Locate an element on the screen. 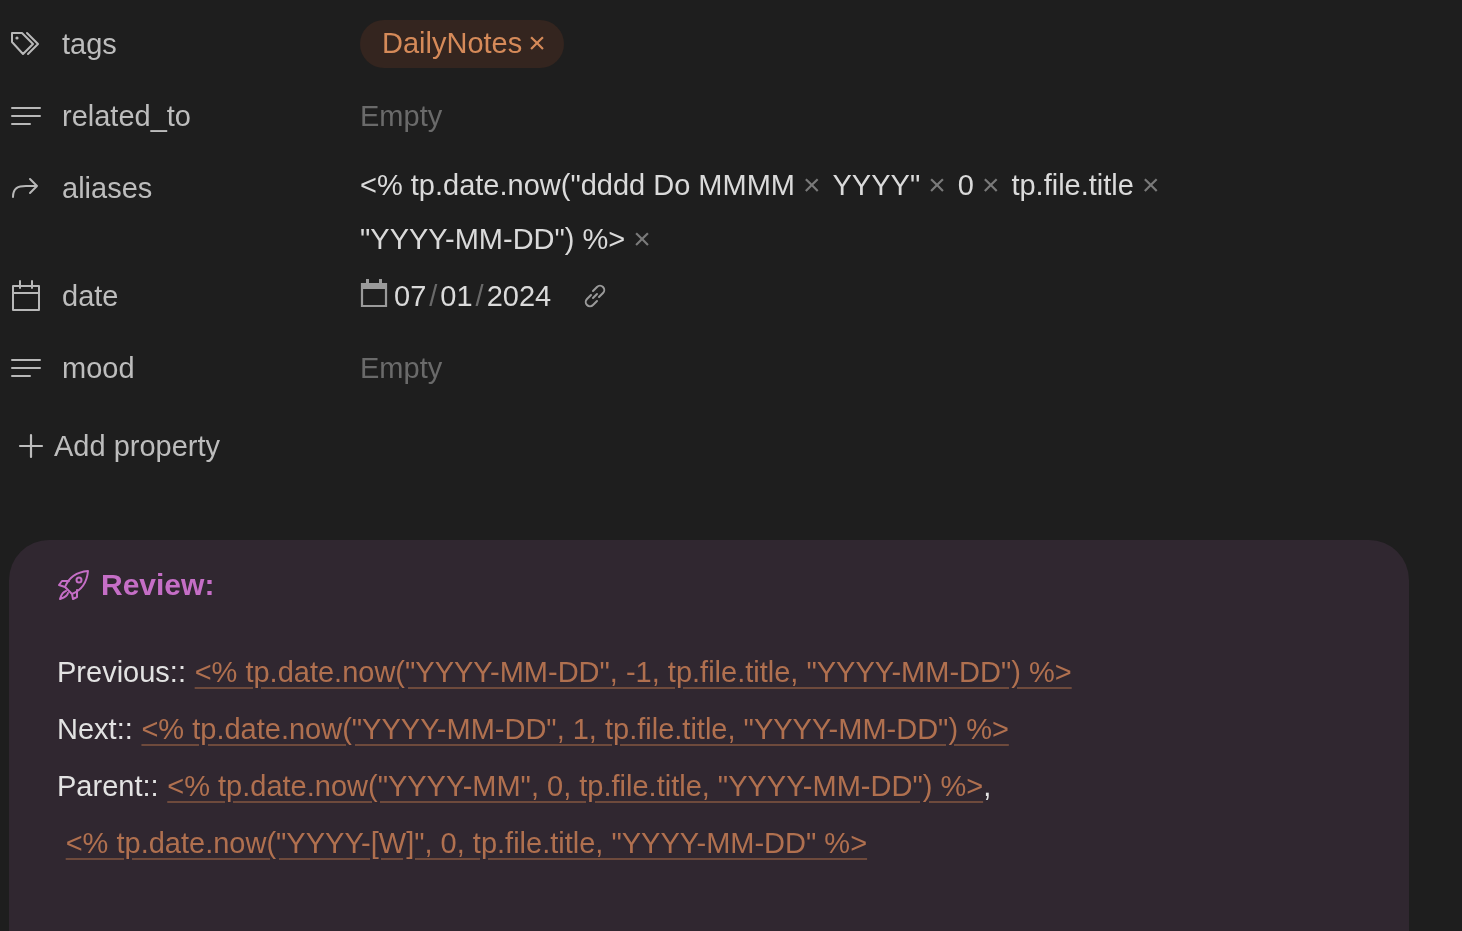  alias-value: "YYYY-MM-DD") %> is located at coordinates (493, 239).